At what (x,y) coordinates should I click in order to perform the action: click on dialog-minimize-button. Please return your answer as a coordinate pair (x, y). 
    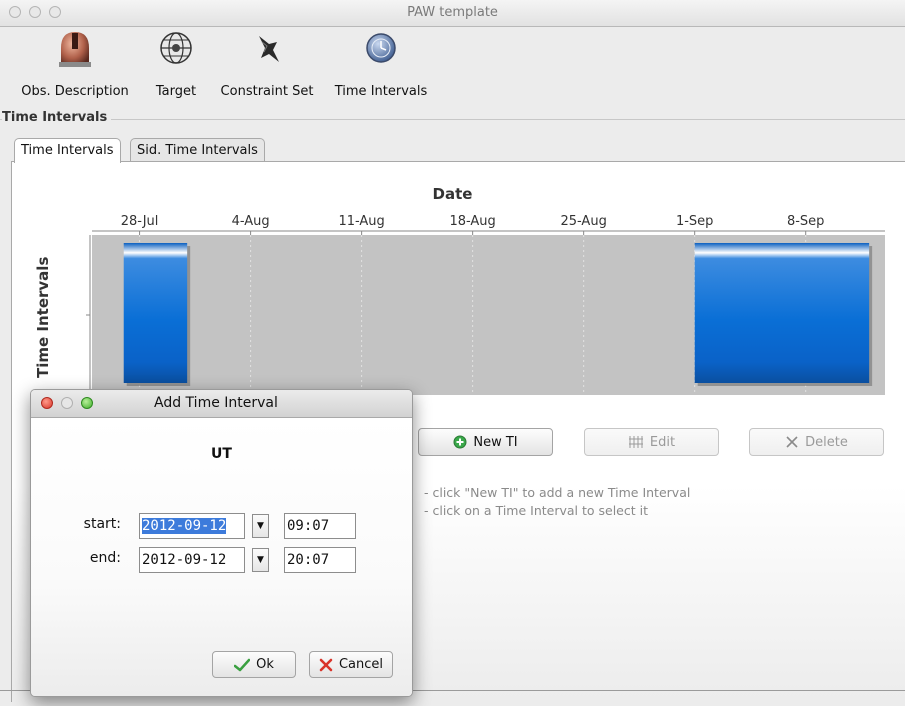
    Looking at the image, I should click on (67, 403).